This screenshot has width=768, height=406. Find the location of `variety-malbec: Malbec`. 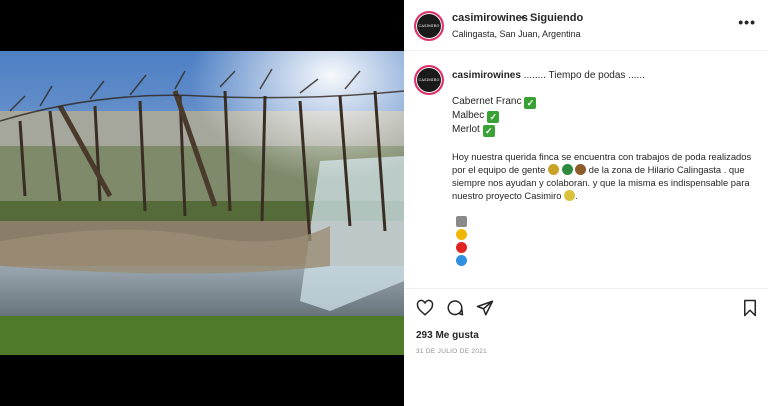

variety-malbec: Malbec is located at coordinates (468, 115).